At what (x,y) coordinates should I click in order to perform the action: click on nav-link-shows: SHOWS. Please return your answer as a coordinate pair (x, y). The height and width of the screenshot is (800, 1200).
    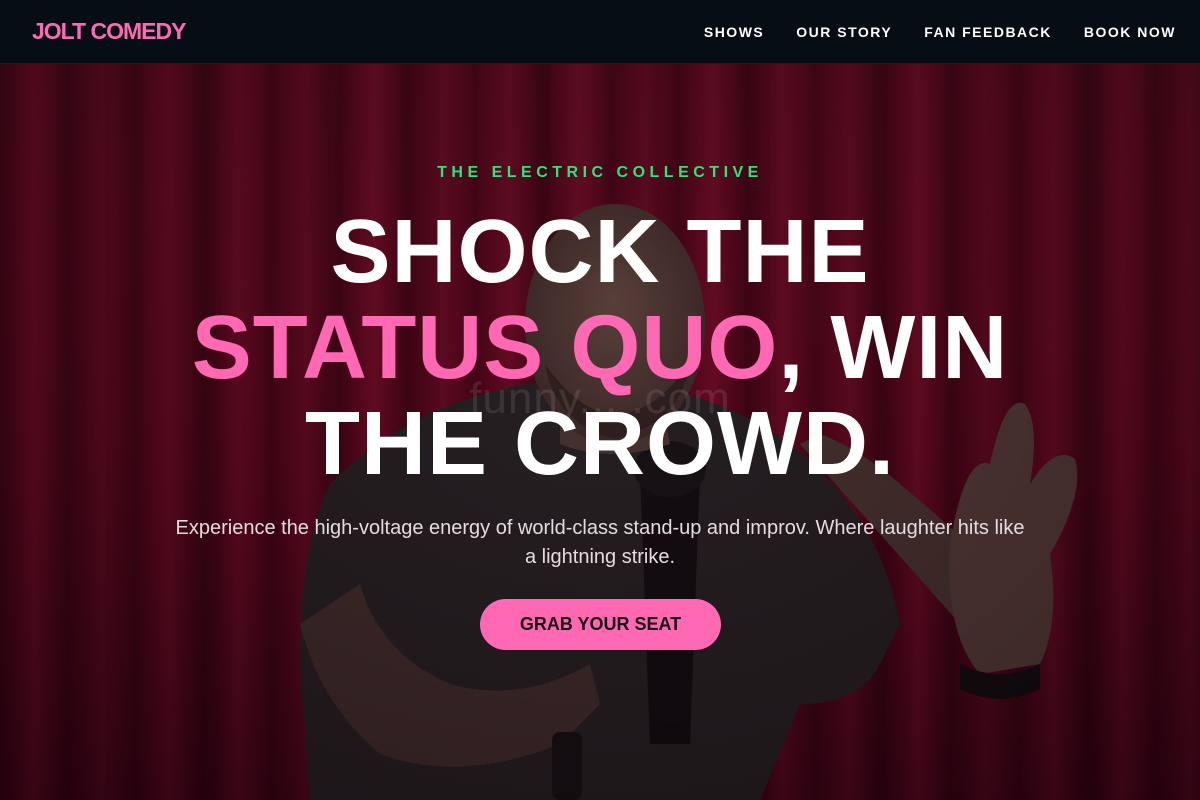
    Looking at the image, I should click on (734, 32).